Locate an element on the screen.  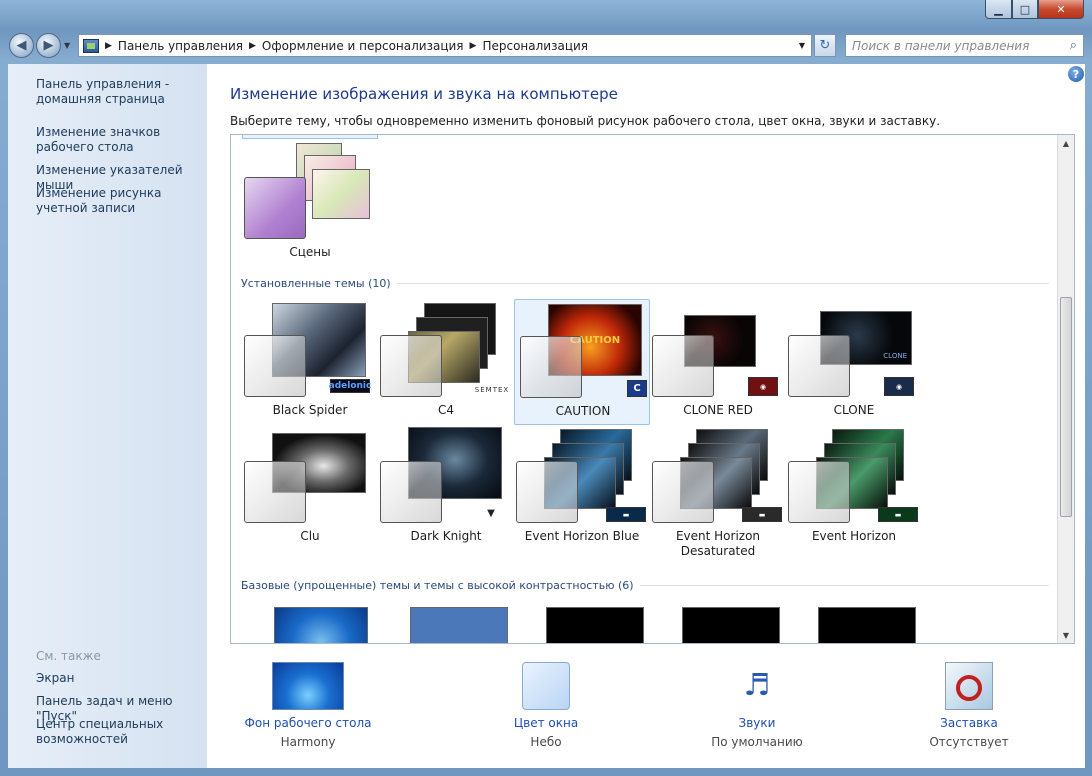
desktop-background-icon is located at coordinates (308, 686).